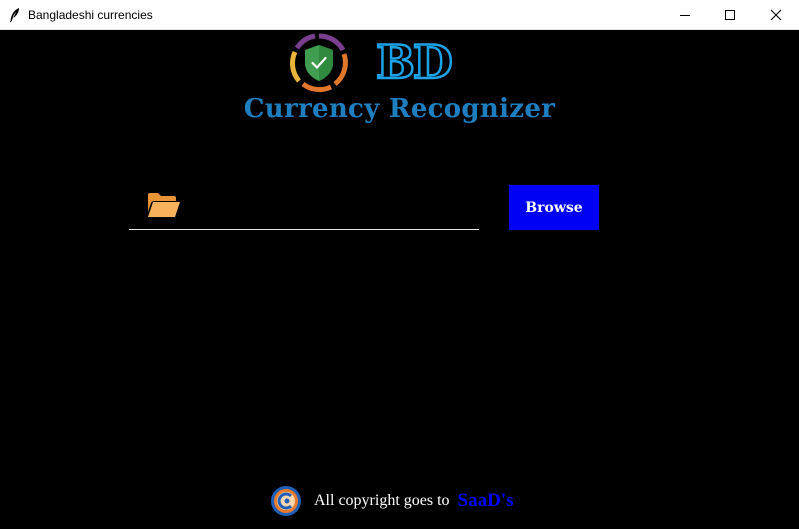 Image resolution: width=799 pixels, height=529 pixels. I want to click on copyright-text: All copyright goes to, so click(382, 500).